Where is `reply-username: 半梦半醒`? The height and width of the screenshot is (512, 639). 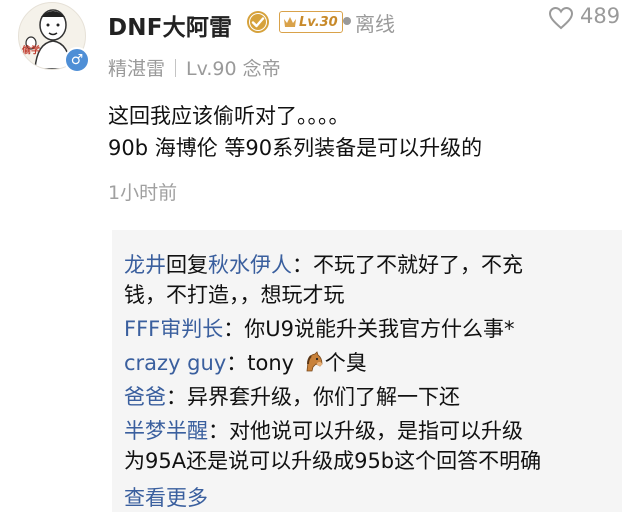 reply-username: 半梦半醒 is located at coordinates (166, 431).